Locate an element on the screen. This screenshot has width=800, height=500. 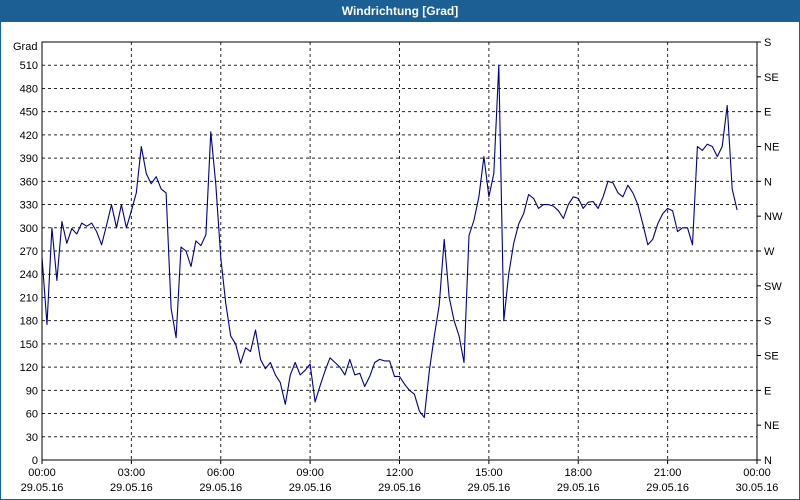
y-tick-label: 420 is located at coordinates (29, 136).